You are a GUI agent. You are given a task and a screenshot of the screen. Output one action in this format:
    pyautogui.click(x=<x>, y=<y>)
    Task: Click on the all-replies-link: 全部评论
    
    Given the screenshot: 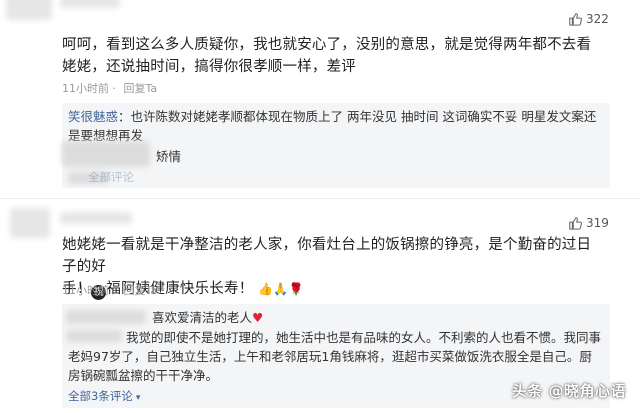 What is the action you would take?
    pyautogui.click(x=101, y=177)
    